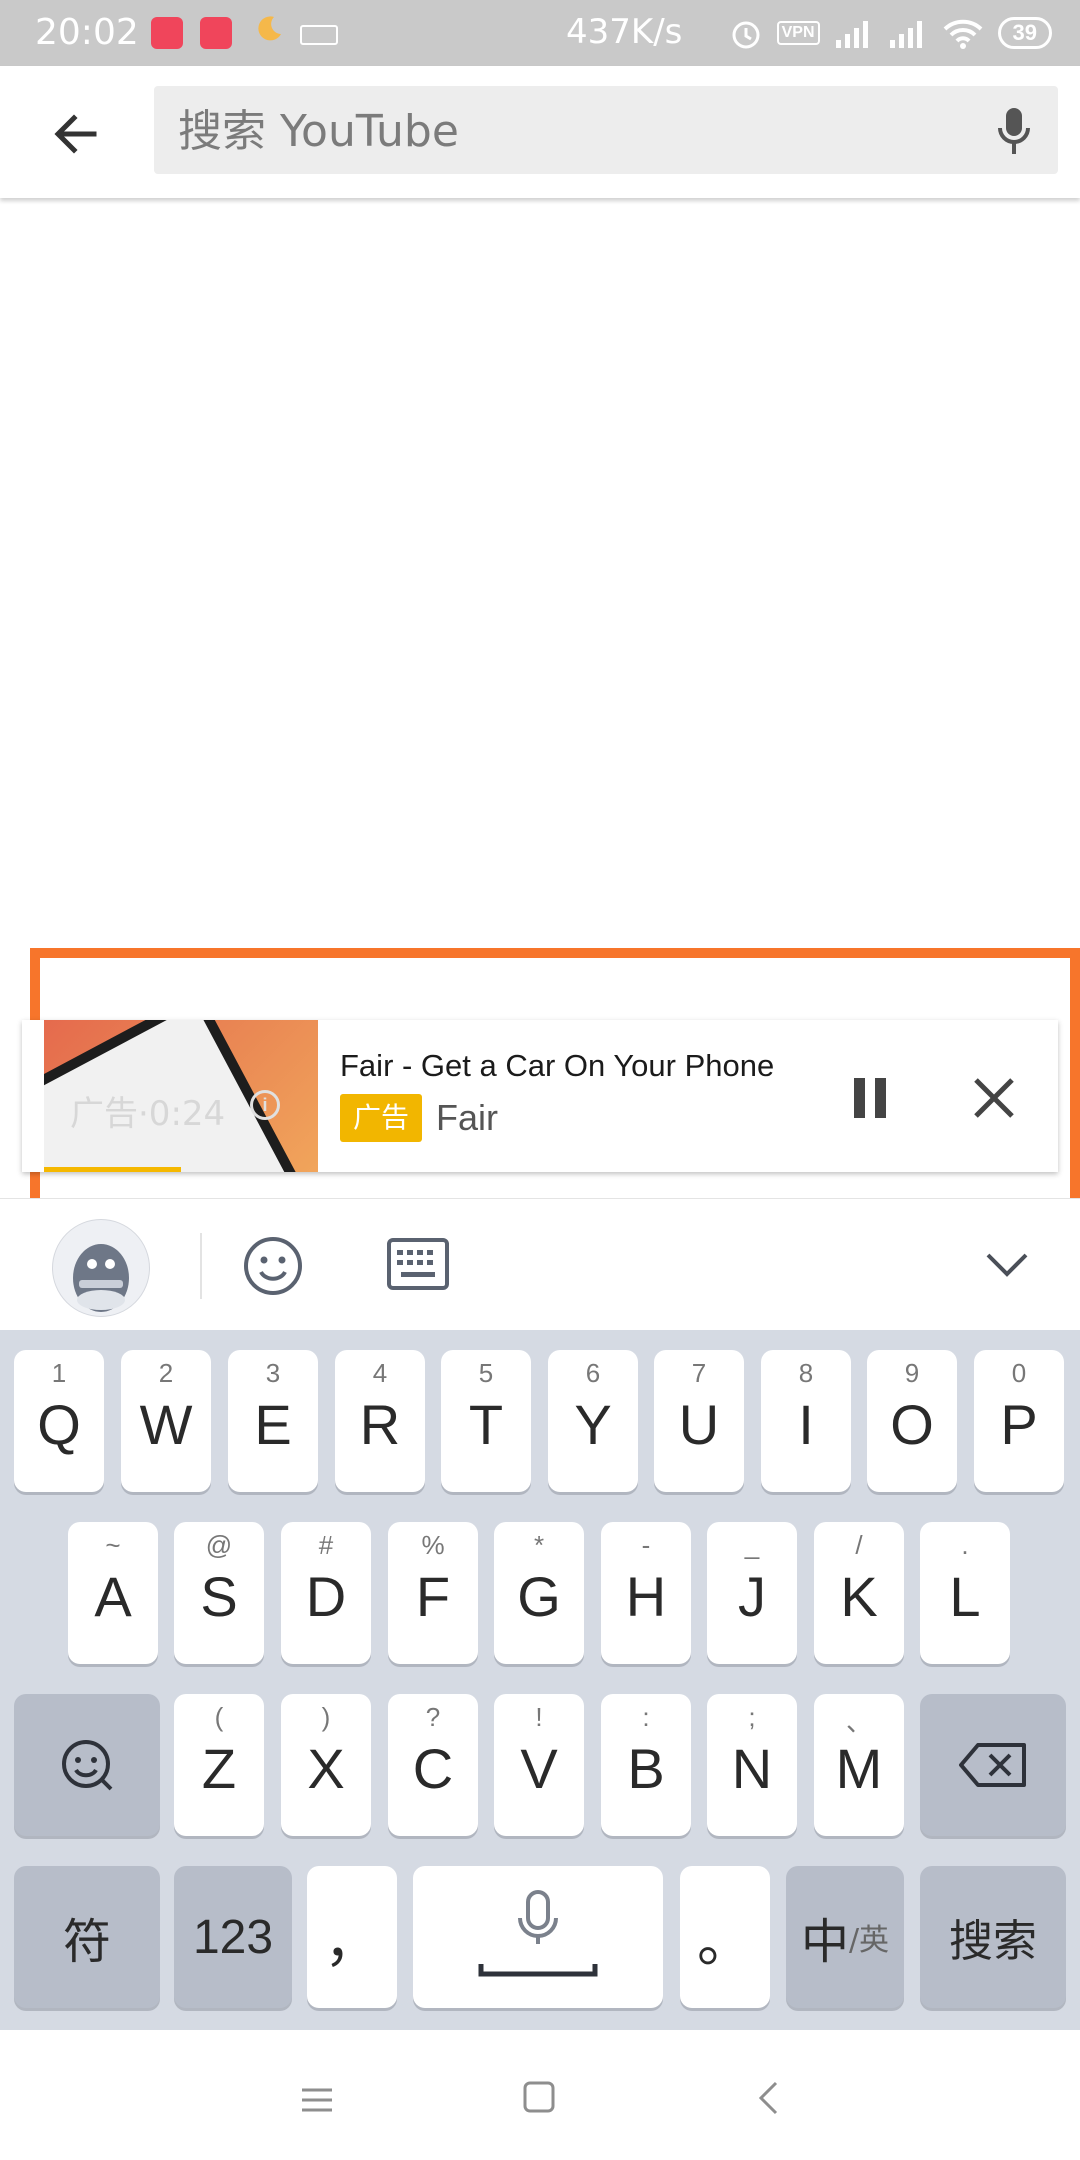  Describe the element at coordinates (273, 1266) in the screenshot. I see `emoji-icon` at that location.